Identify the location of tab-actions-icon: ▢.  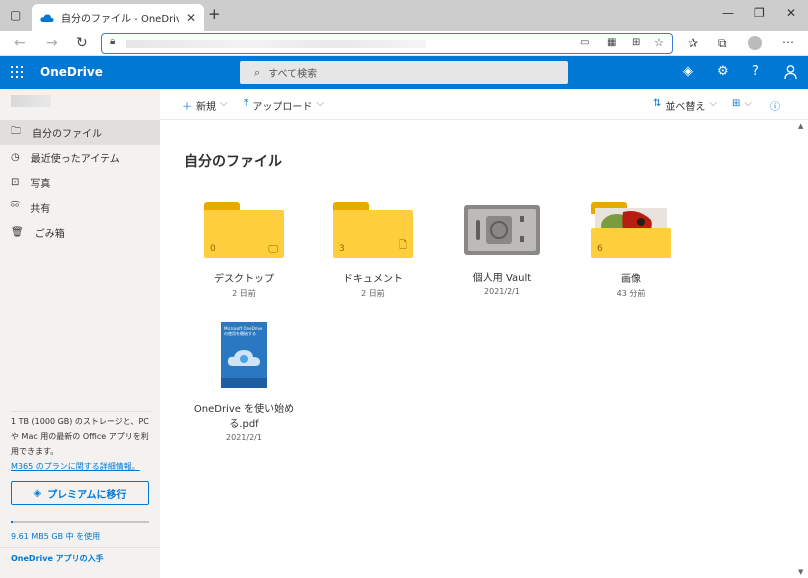
(15, 15).